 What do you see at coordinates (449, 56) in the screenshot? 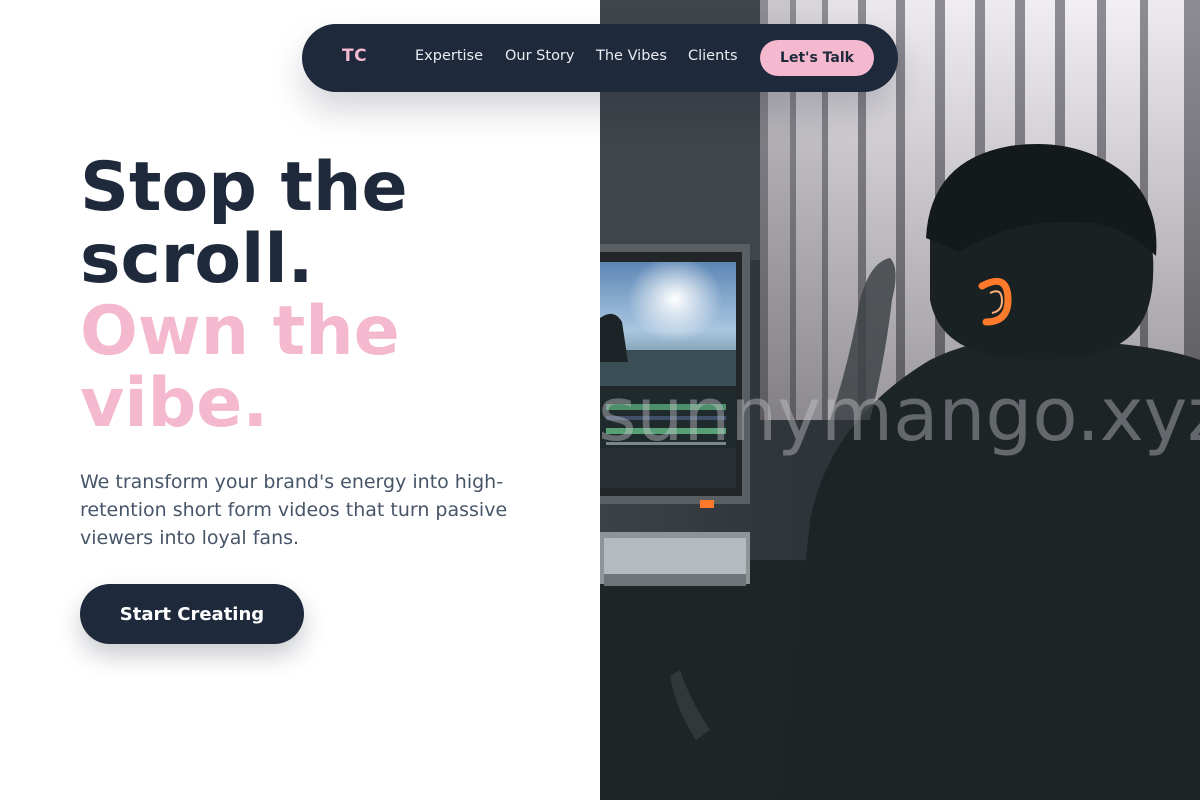
I see `nav-link-expertise: Expertise` at bounding box center [449, 56].